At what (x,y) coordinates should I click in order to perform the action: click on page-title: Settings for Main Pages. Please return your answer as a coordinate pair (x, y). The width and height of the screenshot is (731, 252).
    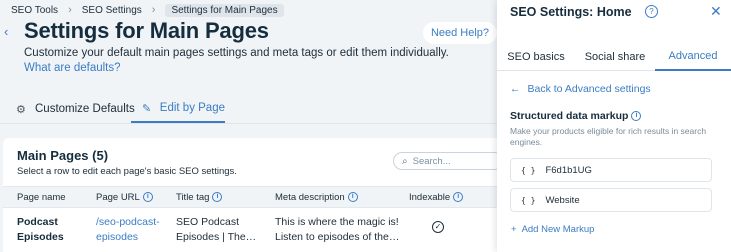
    Looking at the image, I should click on (146, 30).